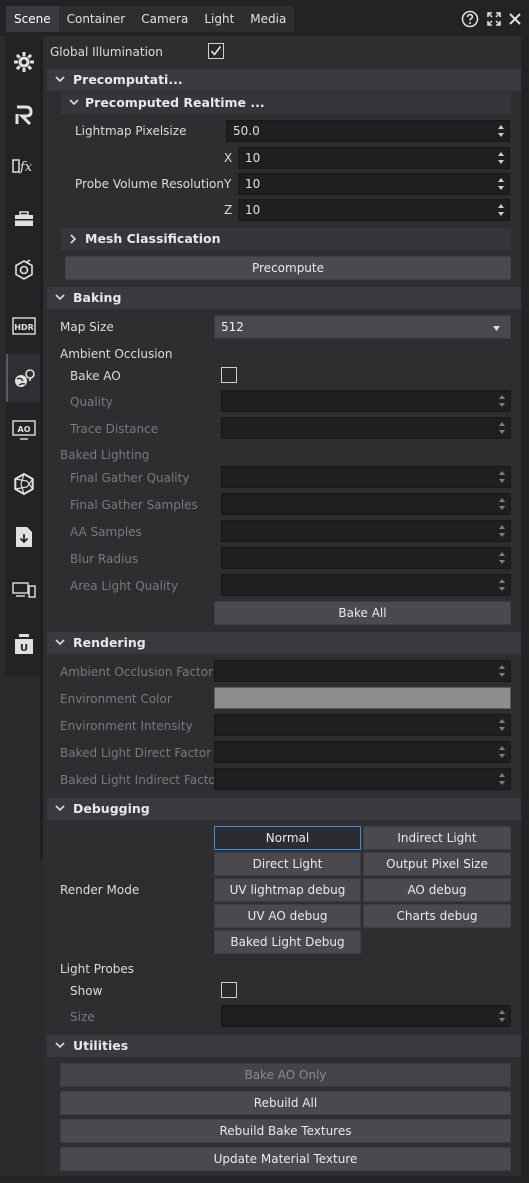  Describe the element at coordinates (228, 210) in the screenshot. I see `z-label: Z` at that location.